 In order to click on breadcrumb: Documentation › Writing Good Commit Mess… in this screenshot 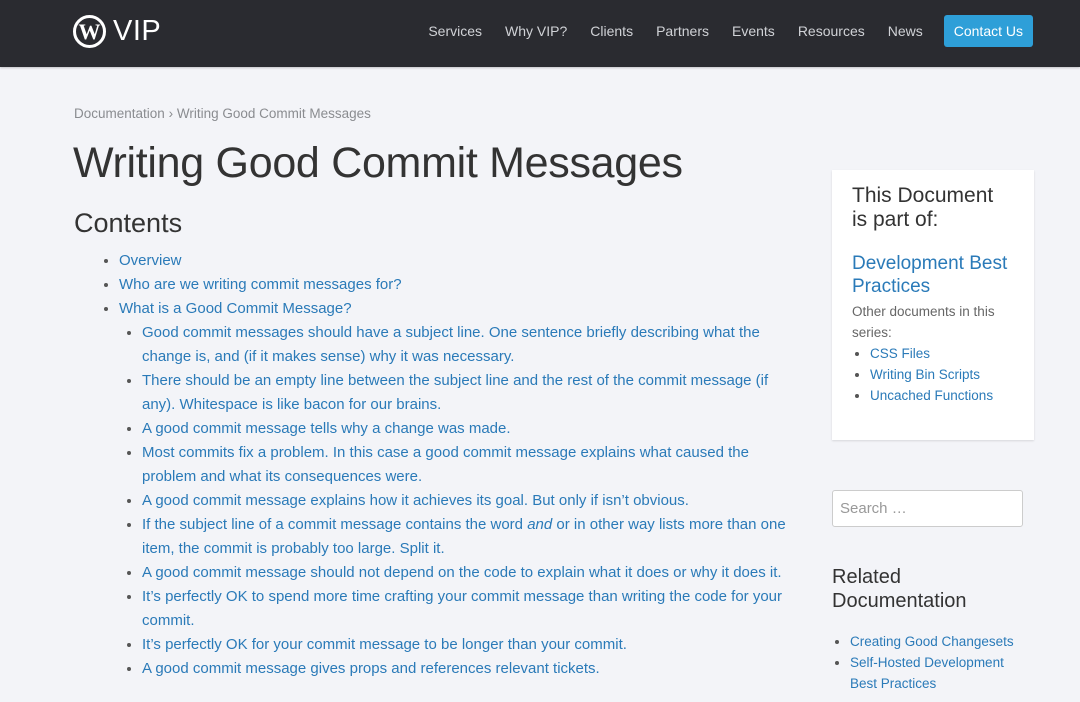, I will do `click(222, 113)`.